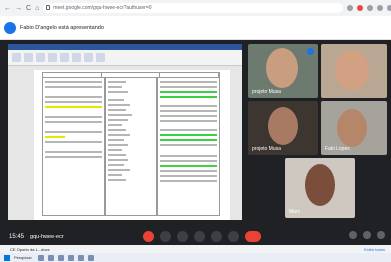  What do you see at coordinates (30, 249) in the screenshot?
I see `download-item: CE Oporto da L...docx` at bounding box center [30, 249].